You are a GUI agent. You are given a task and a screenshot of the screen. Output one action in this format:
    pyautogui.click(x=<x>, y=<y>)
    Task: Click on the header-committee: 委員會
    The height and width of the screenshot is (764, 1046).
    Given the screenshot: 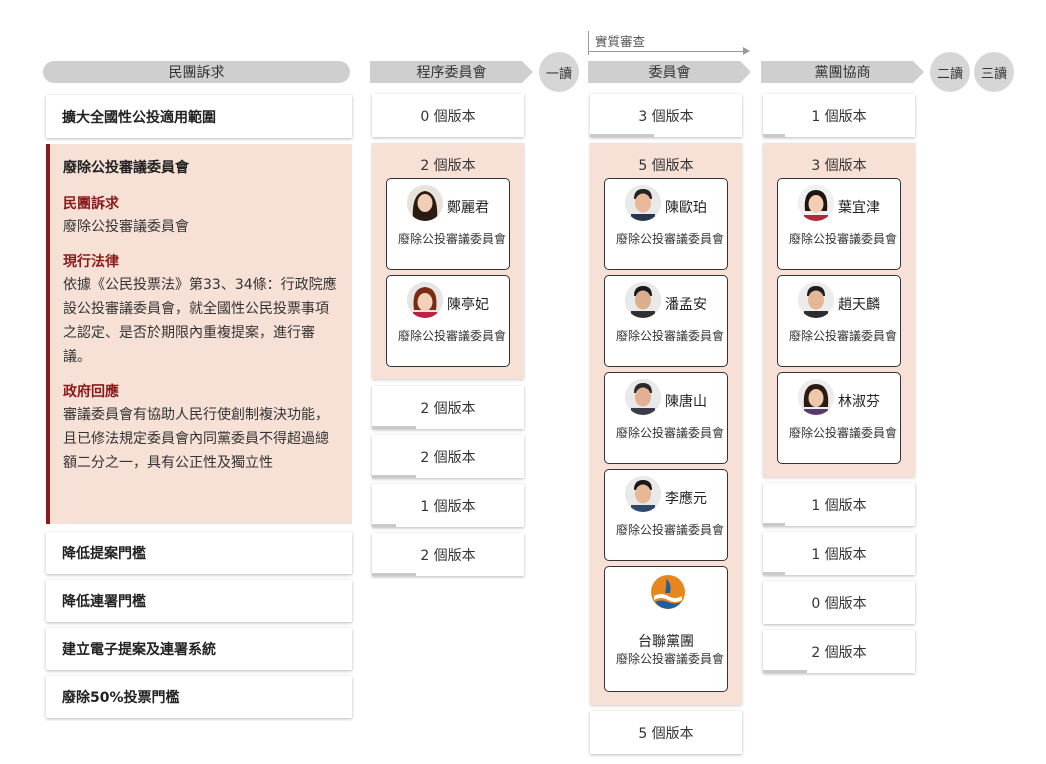 What is the action you would take?
    pyautogui.click(x=669, y=72)
    